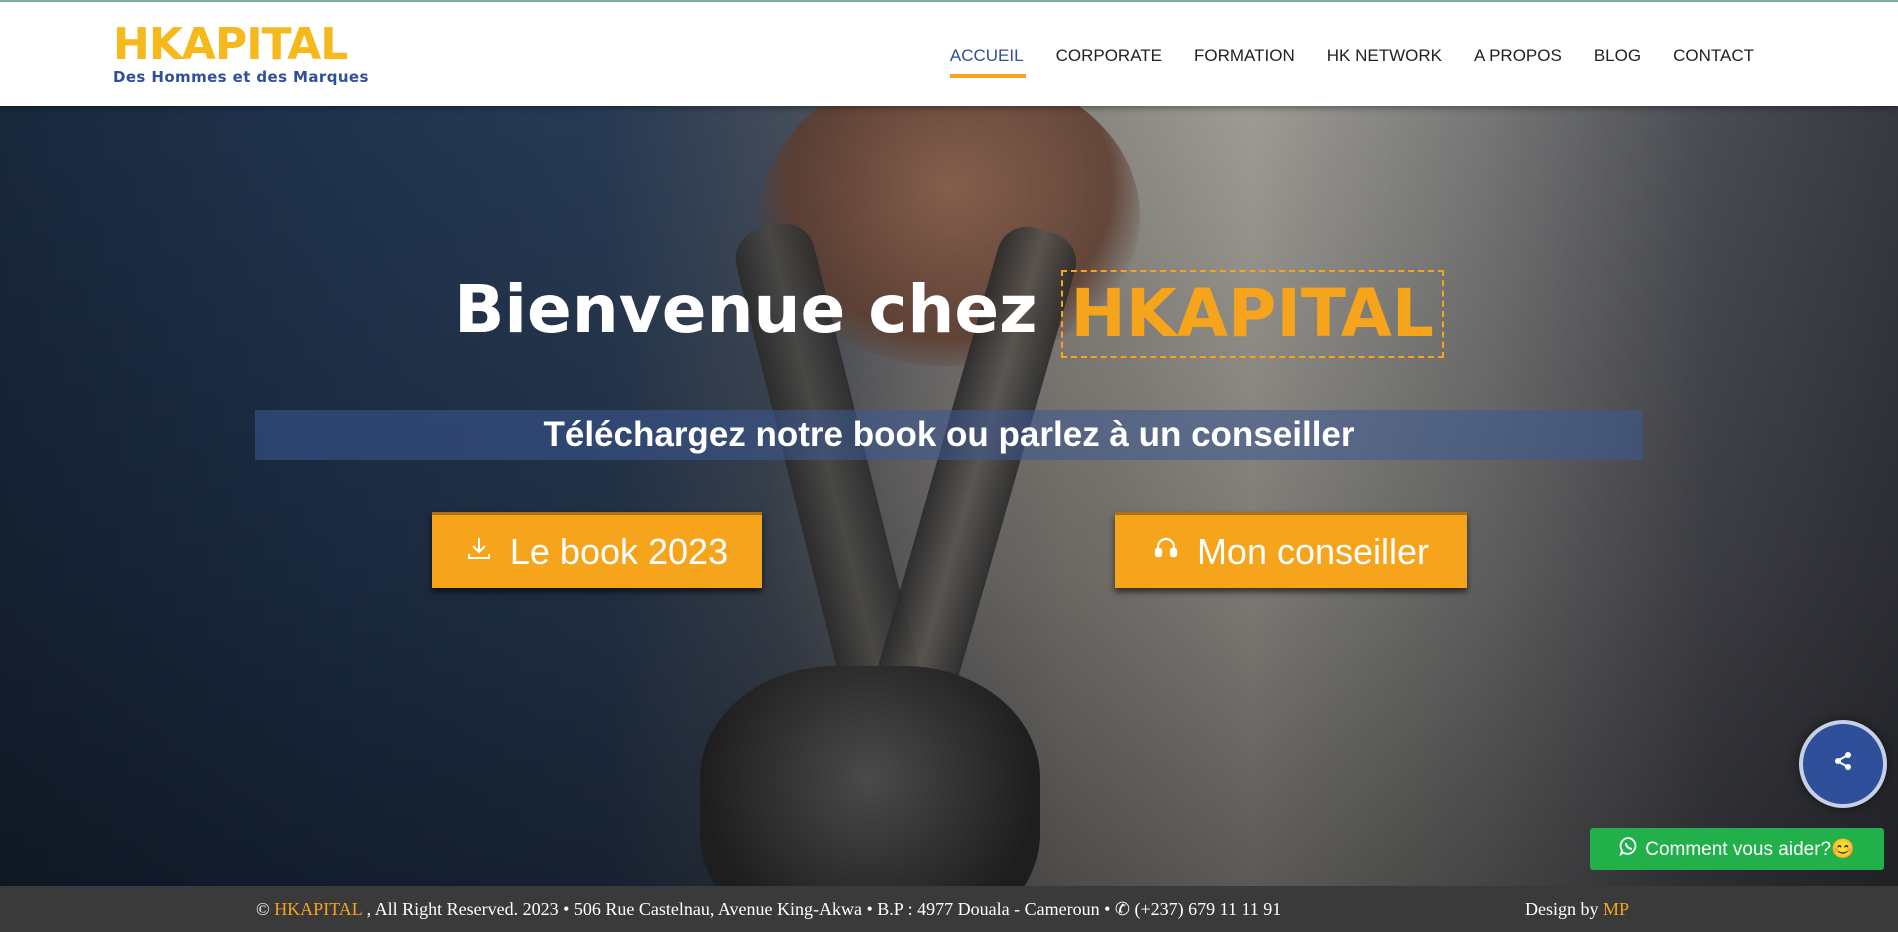 The height and width of the screenshot is (932, 1898). Describe the element at coordinates (1518, 56) in the screenshot. I see `nav-item-a-propos: A PROPOS` at that location.